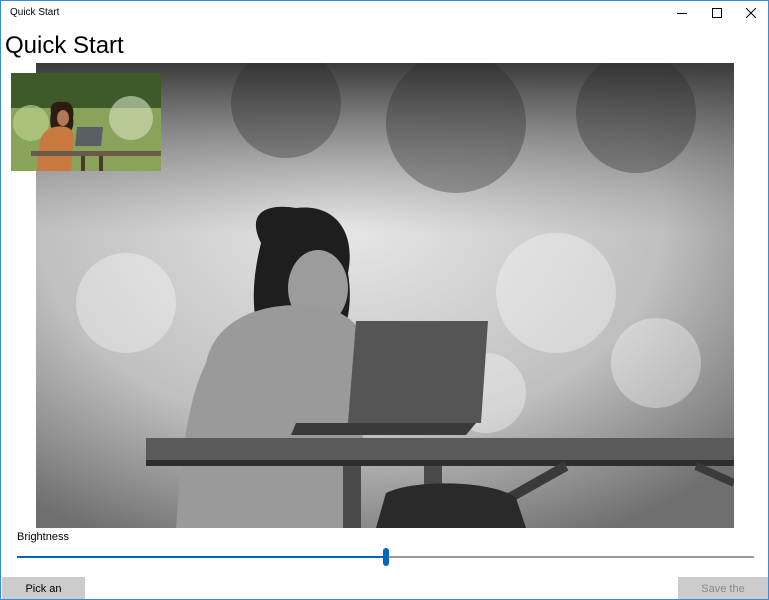 The height and width of the screenshot is (600, 769). I want to click on minimize-button, so click(682, 13).